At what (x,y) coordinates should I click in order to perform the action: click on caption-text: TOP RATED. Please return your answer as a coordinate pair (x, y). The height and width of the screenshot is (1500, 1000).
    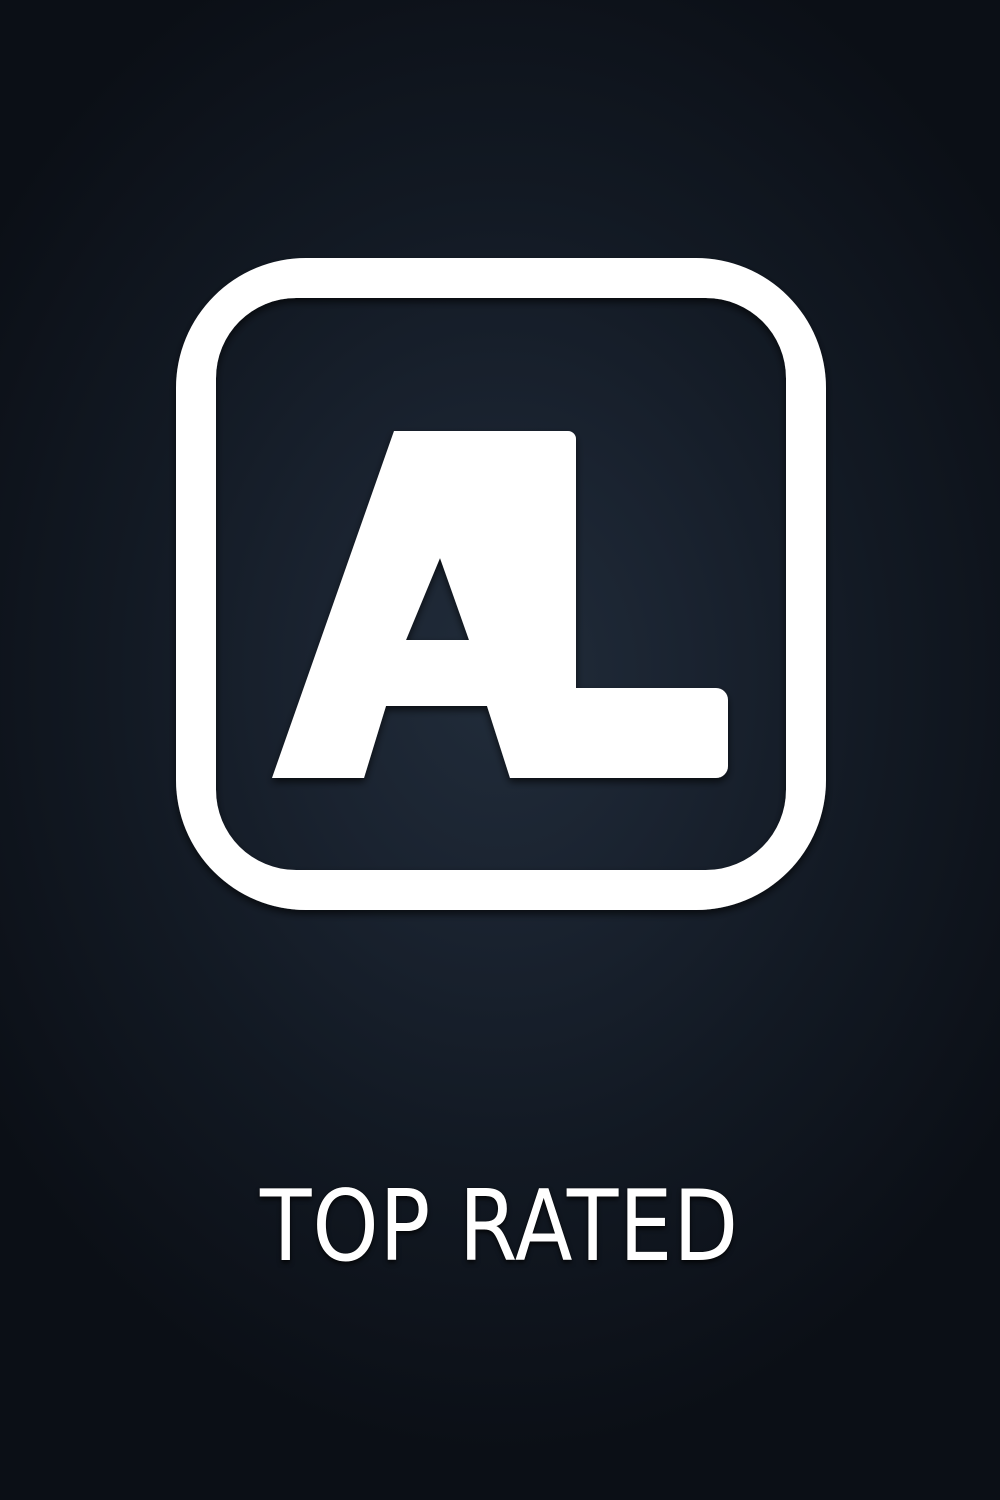
    Looking at the image, I should click on (500, 1227).